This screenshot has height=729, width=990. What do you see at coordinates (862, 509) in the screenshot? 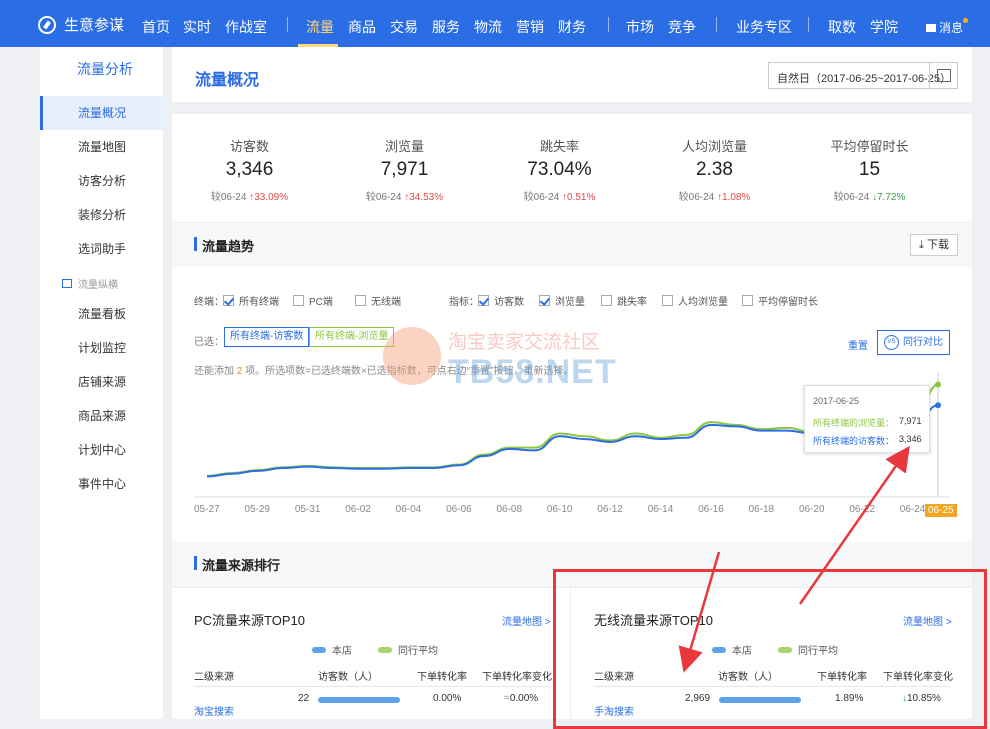
I see `x-tick-label: 06-22` at bounding box center [862, 509].